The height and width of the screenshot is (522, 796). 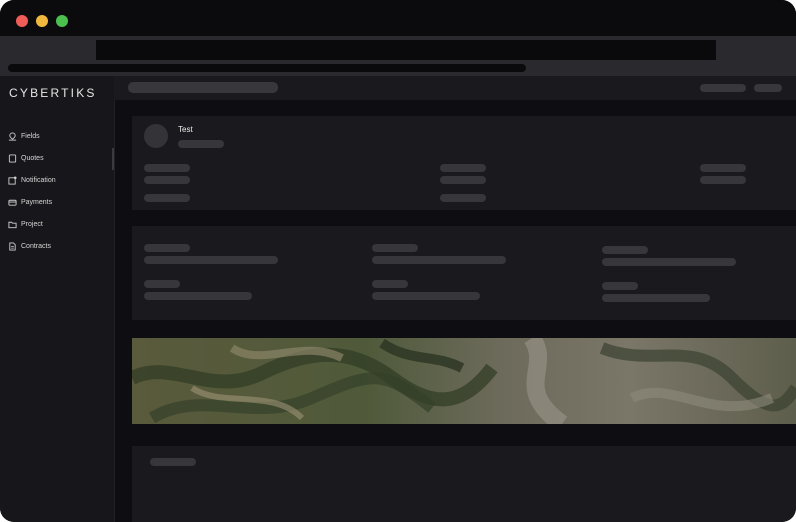 I want to click on minimize-icon, so click(x=42, y=21).